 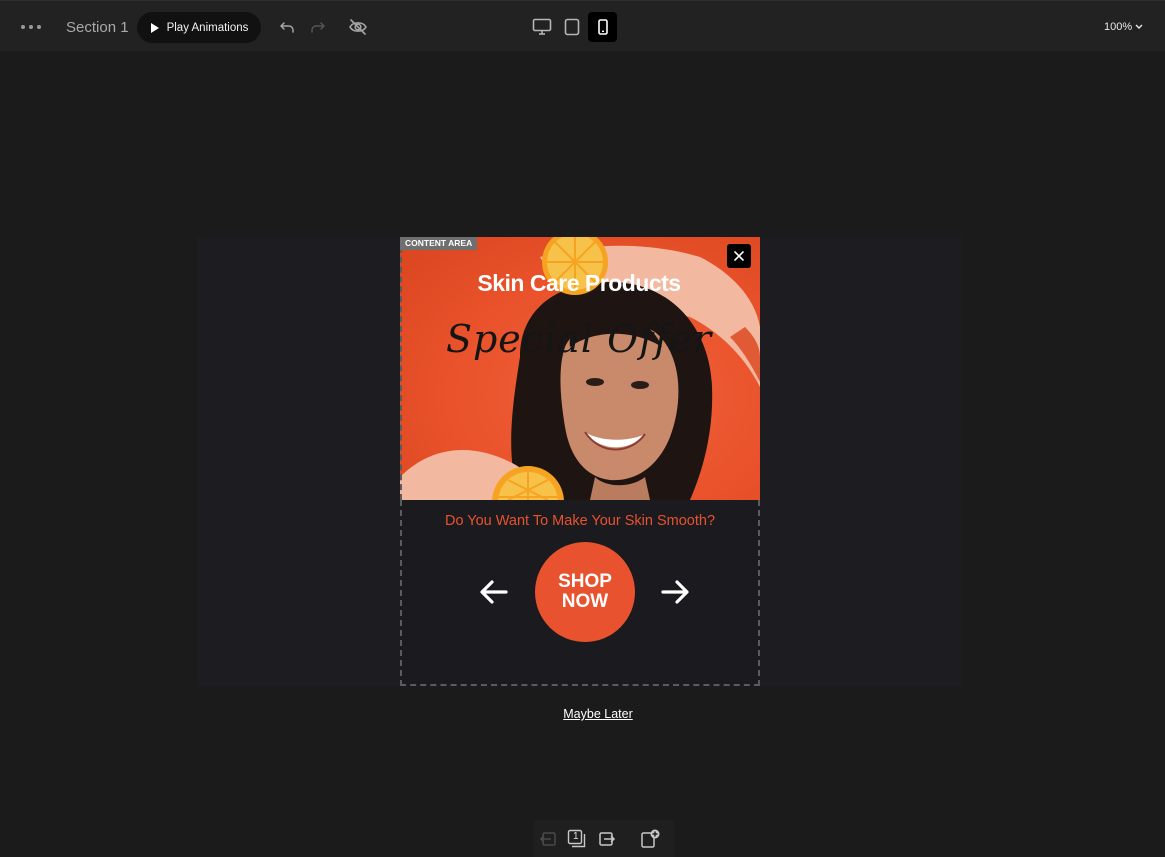 What do you see at coordinates (576, 836) in the screenshot?
I see `page-number: 1` at bounding box center [576, 836].